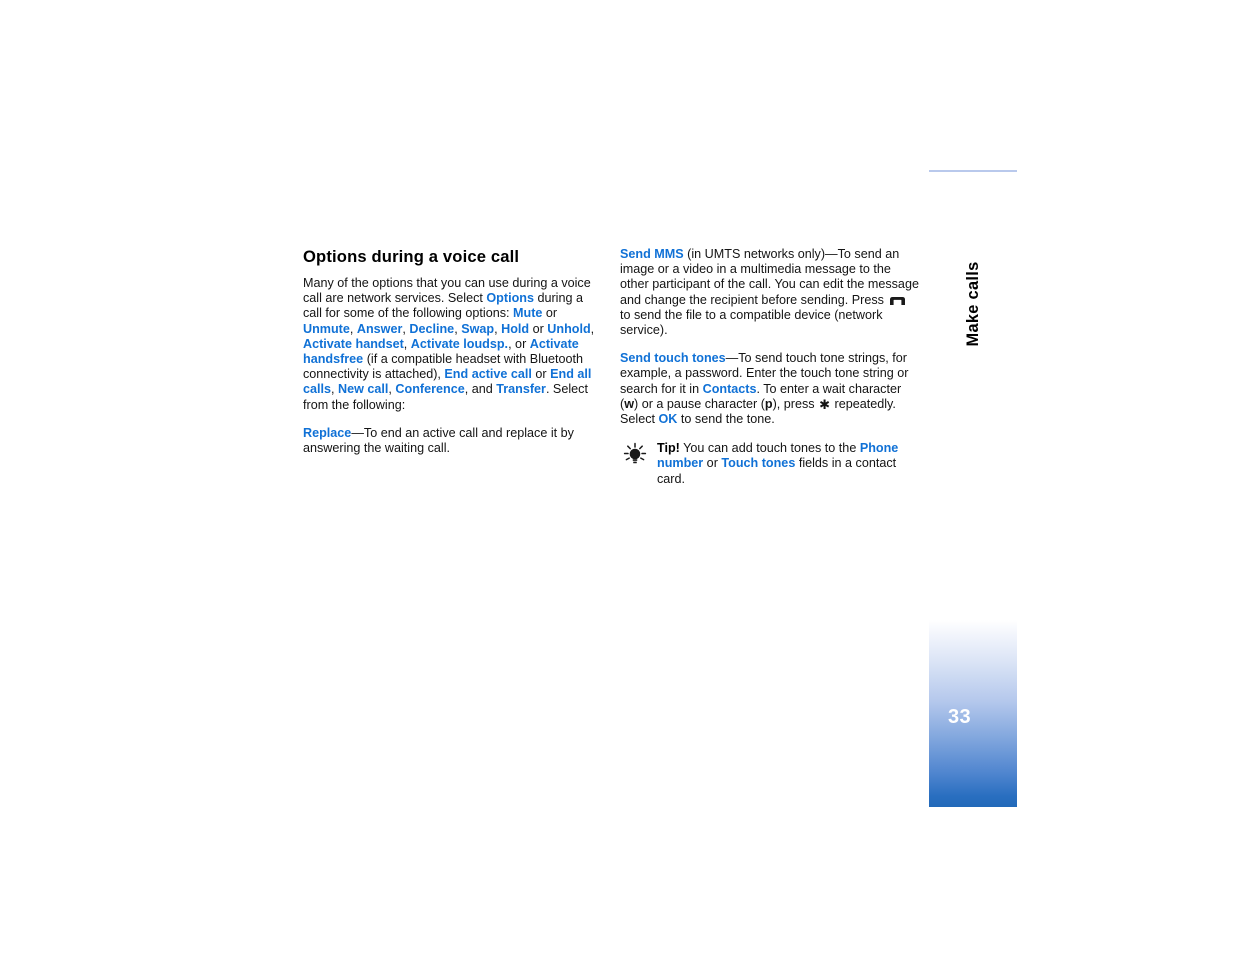 This screenshot has width=1235, height=954. What do you see at coordinates (825, 404) in the screenshot?
I see `asterisk-key-icon: ✱` at bounding box center [825, 404].